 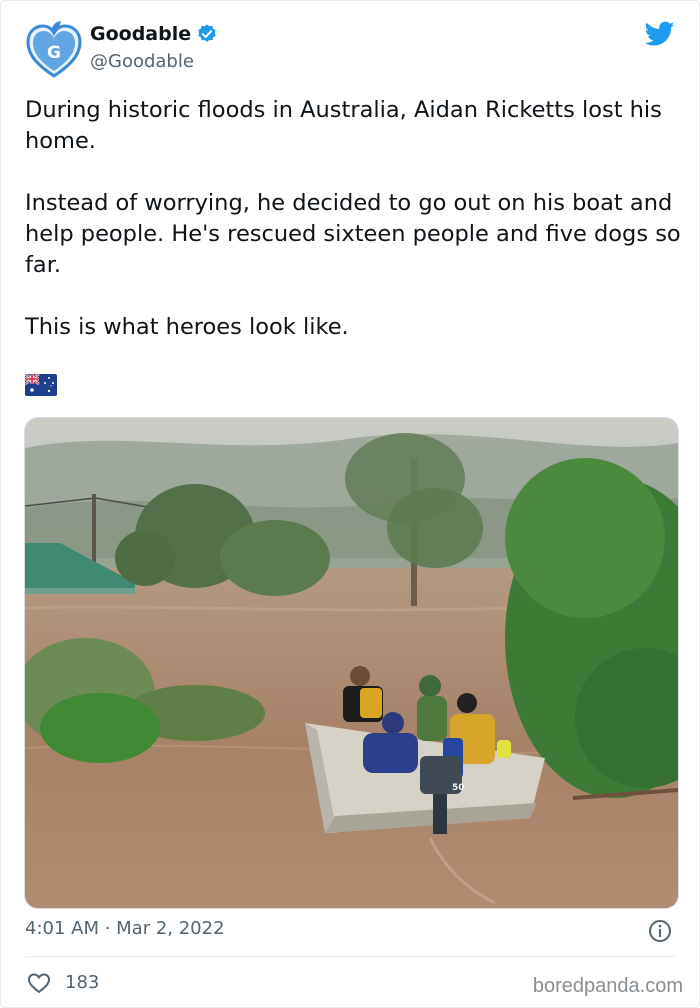 What do you see at coordinates (82, 982) in the screenshot?
I see `like-count: 183` at bounding box center [82, 982].